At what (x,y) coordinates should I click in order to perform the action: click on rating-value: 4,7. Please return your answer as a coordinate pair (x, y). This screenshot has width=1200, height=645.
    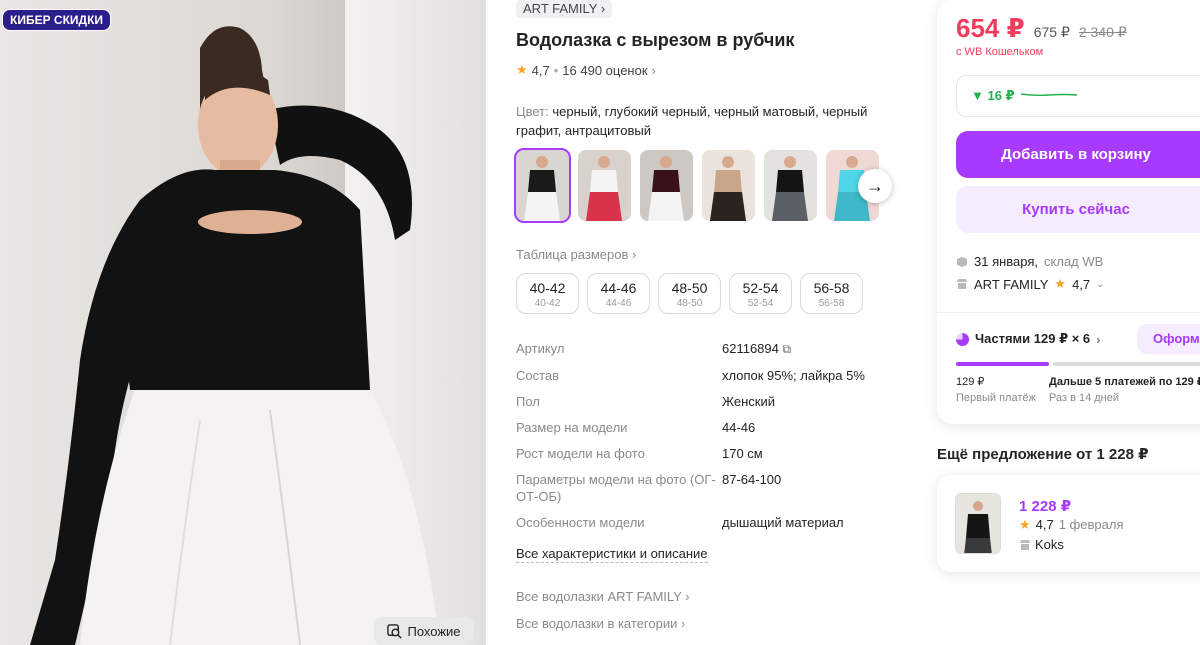
    Looking at the image, I should click on (540, 70).